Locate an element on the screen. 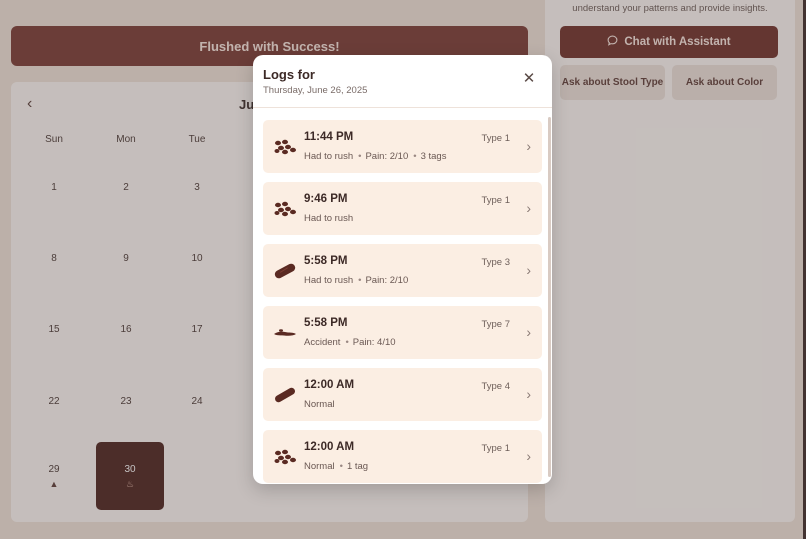 This screenshot has width=806, height=539. log-entry: 12:00 AM Type 4 Normal › is located at coordinates (402, 394).